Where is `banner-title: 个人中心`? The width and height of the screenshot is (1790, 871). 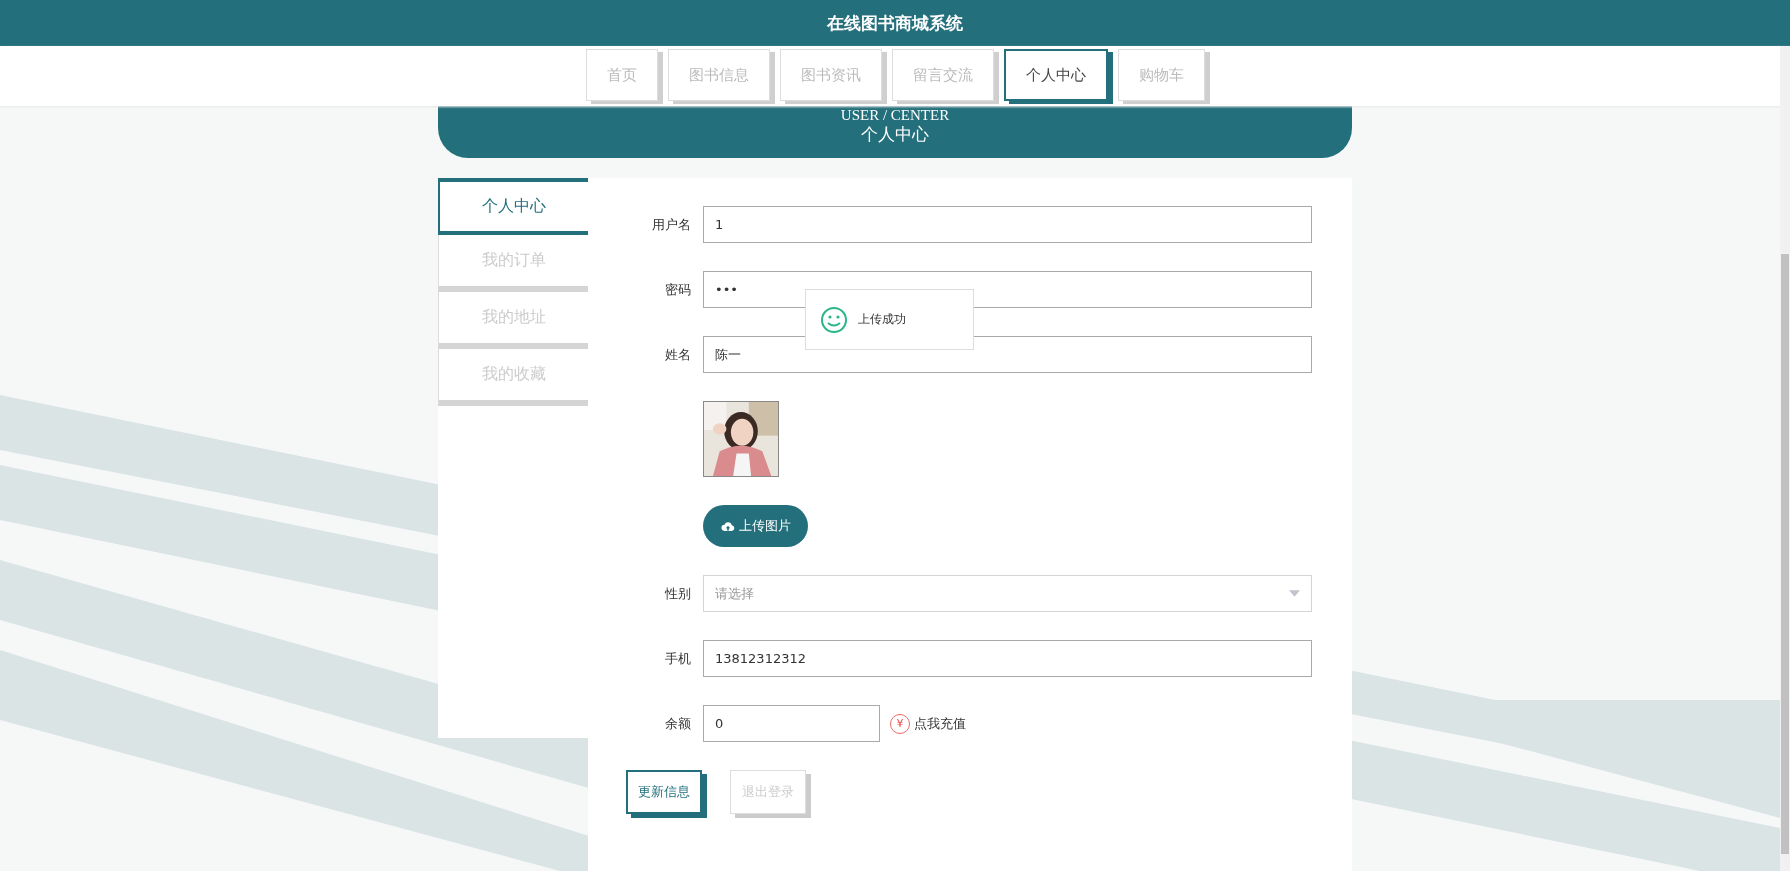
banner-title: 个人中心 is located at coordinates (895, 135).